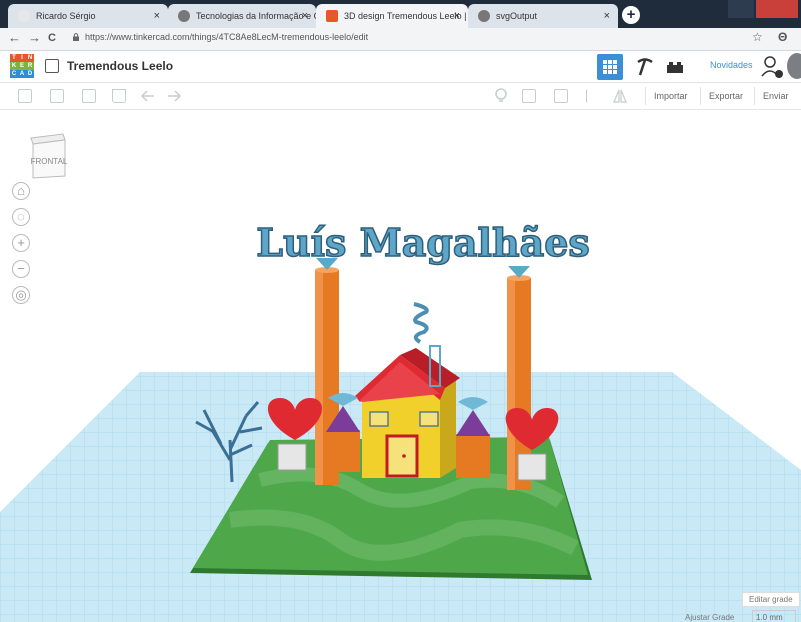 This screenshot has height=622, width=801. I want to click on back-button: ←, so click(14, 37).